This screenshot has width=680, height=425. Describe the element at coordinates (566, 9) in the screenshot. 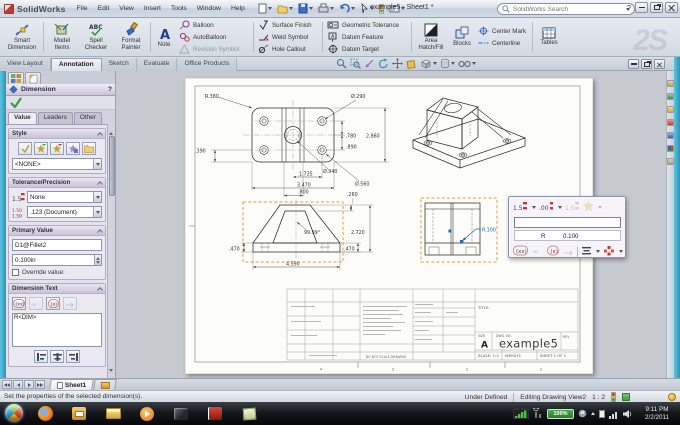

I see `search-box` at that location.